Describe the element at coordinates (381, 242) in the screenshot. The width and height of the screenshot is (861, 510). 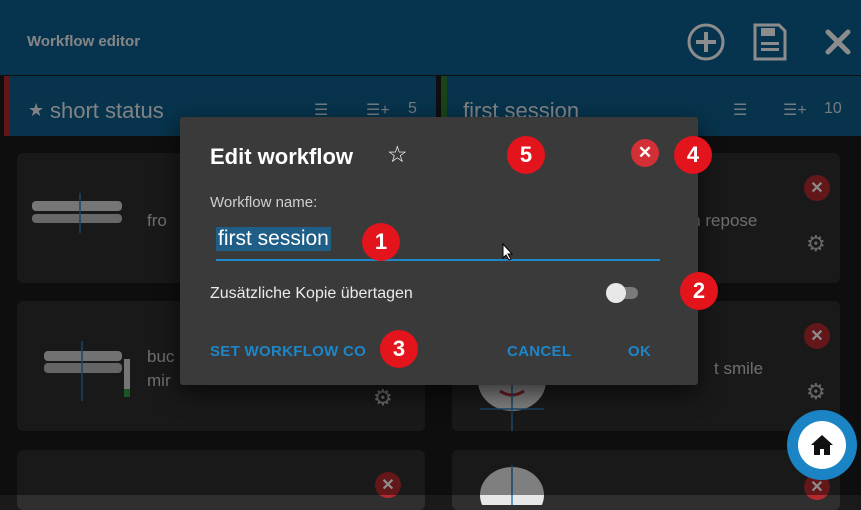
I see `marker-1: 1` at that location.